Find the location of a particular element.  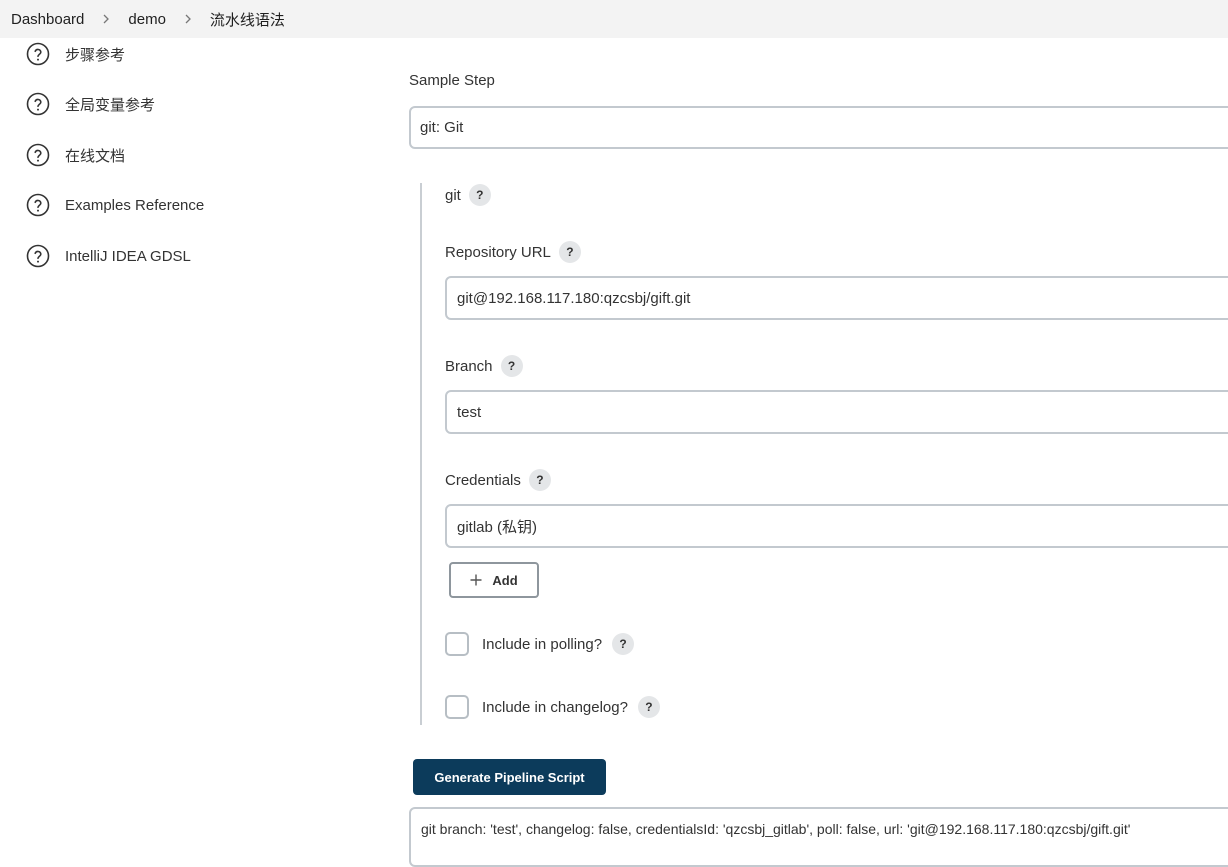

git-label: git is located at coordinates (453, 195).